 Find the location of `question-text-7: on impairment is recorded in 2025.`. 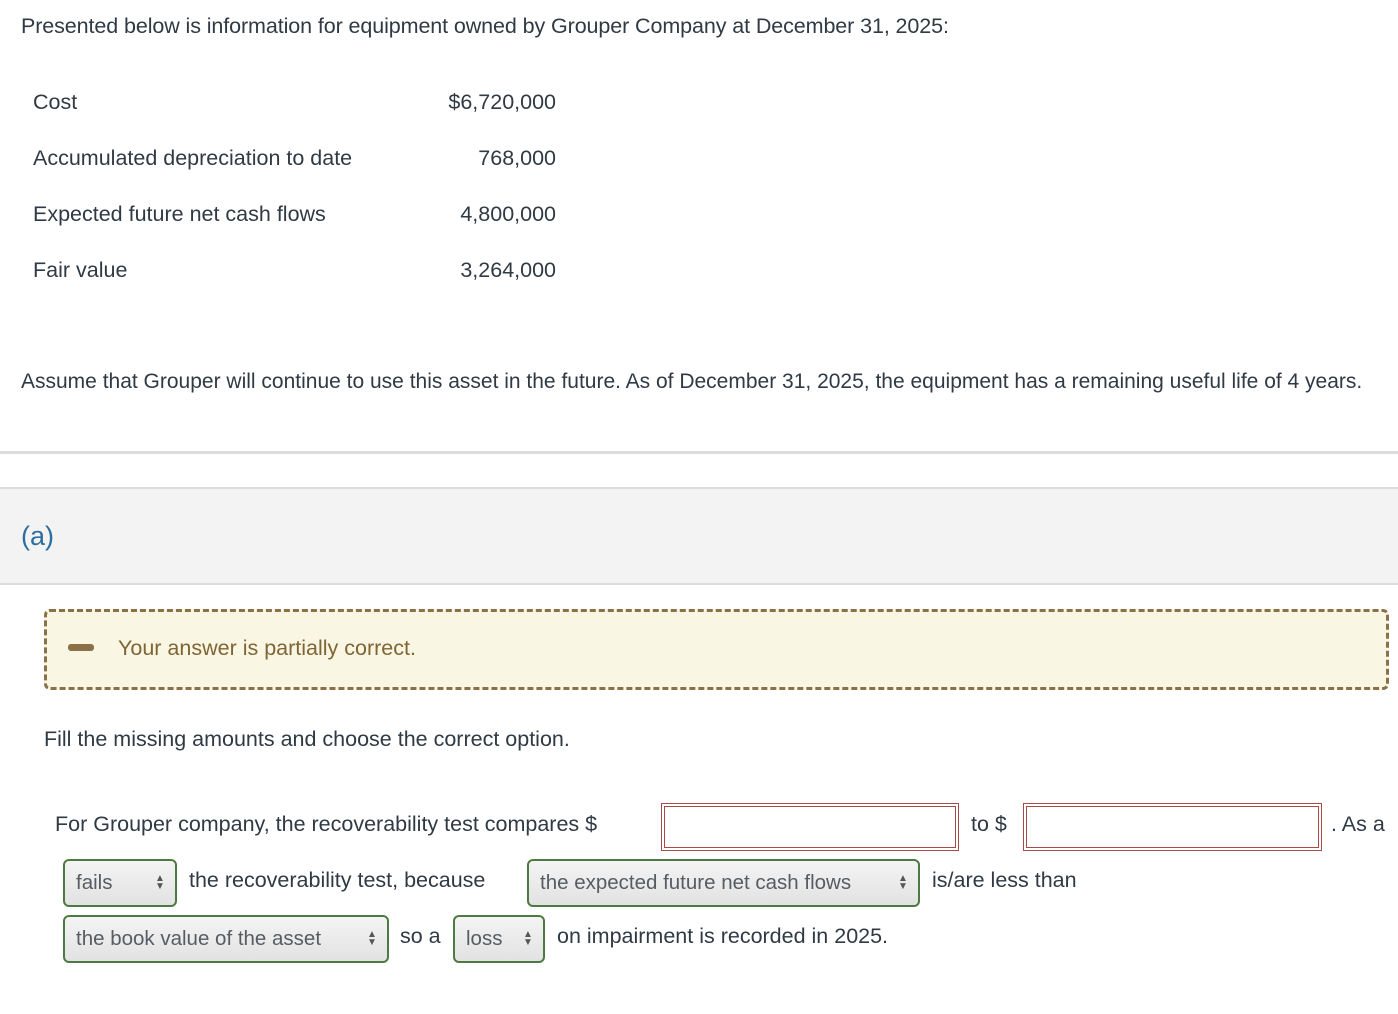

question-text-7: on impairment is recorded in 2025. is located at coordinates (723, 936).